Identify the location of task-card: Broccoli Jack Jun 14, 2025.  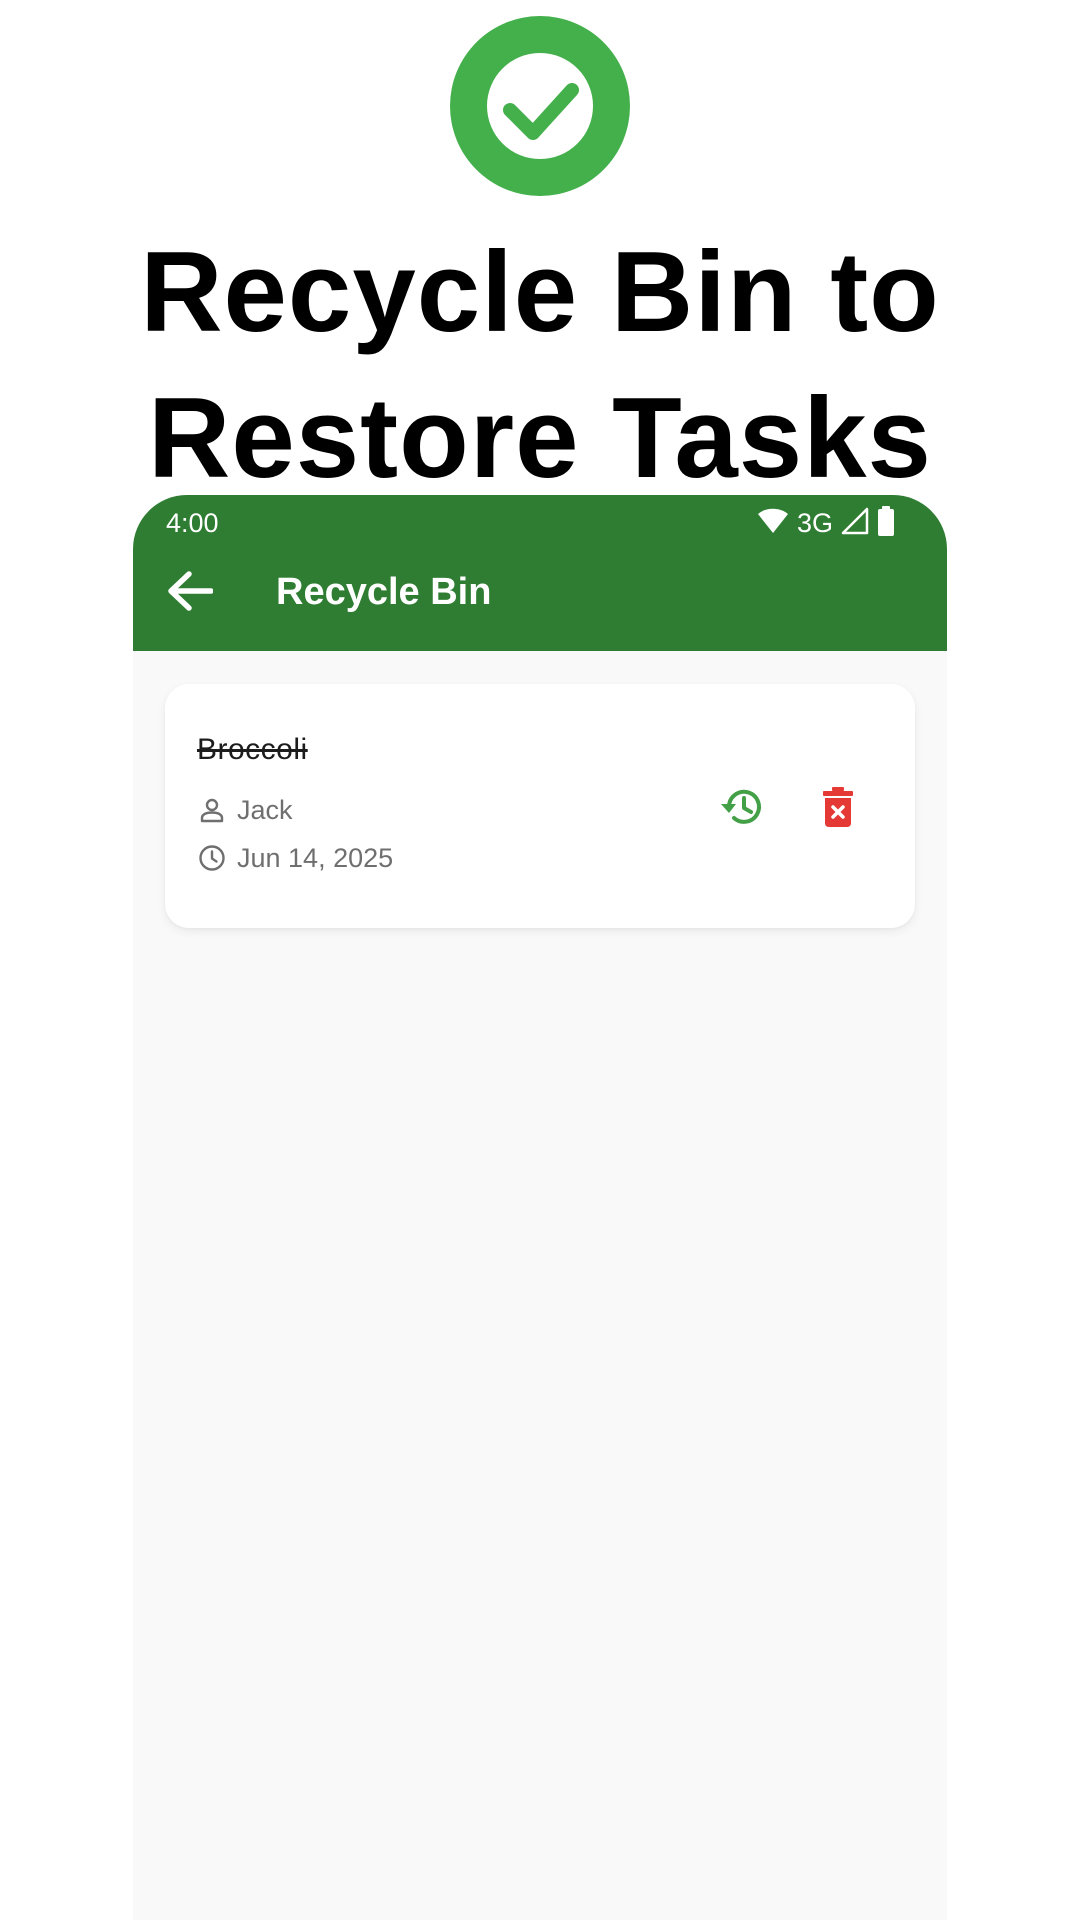
(540, 806).